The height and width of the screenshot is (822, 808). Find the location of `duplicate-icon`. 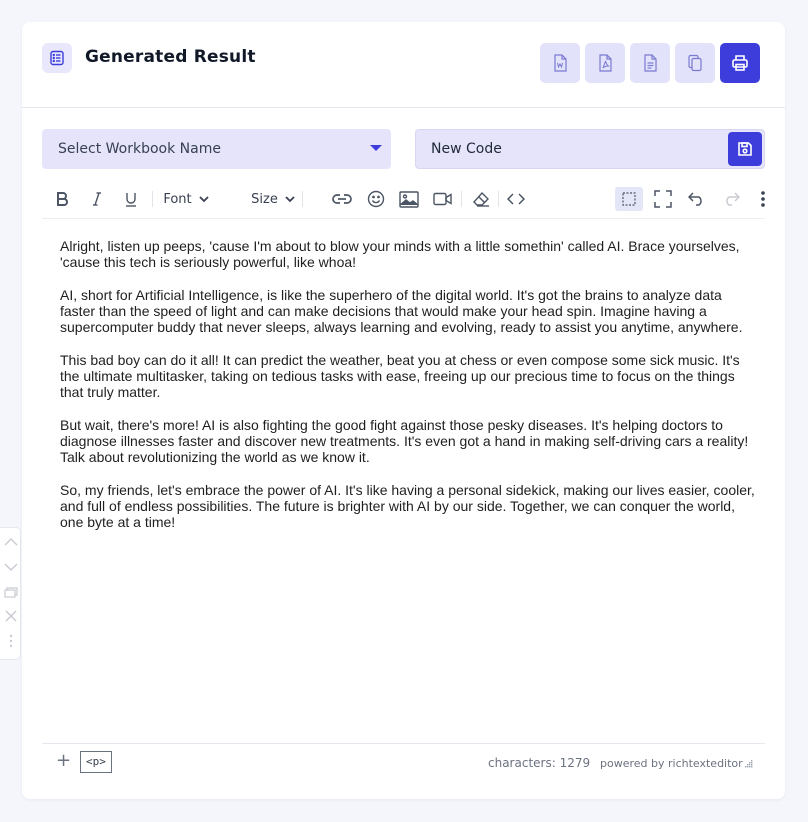

duplicate-icon is located at coordinates (11, 592).